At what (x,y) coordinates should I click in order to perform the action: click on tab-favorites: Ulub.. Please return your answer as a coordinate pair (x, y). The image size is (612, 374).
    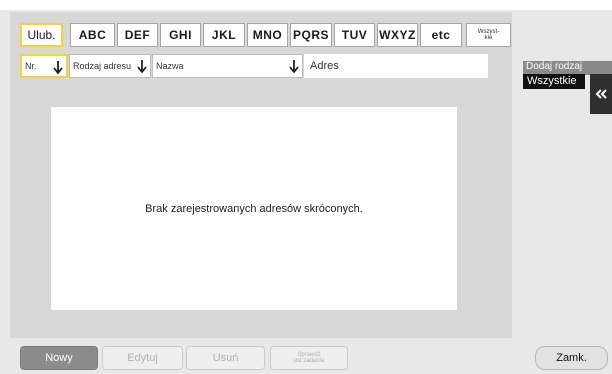
    Looking at the image, I should click on (41, 35).